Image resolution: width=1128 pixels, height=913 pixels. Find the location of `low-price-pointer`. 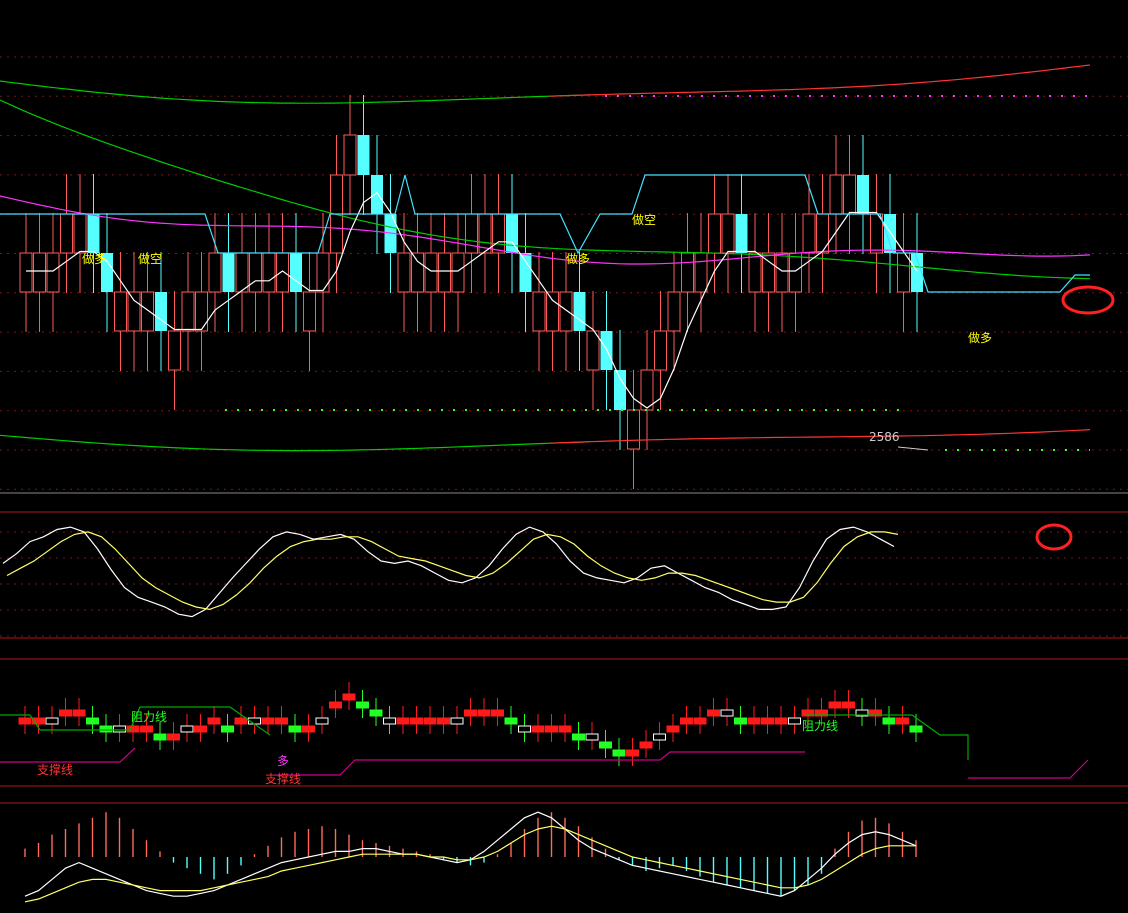

low-price-pointer is located at coordinates (913, 448).